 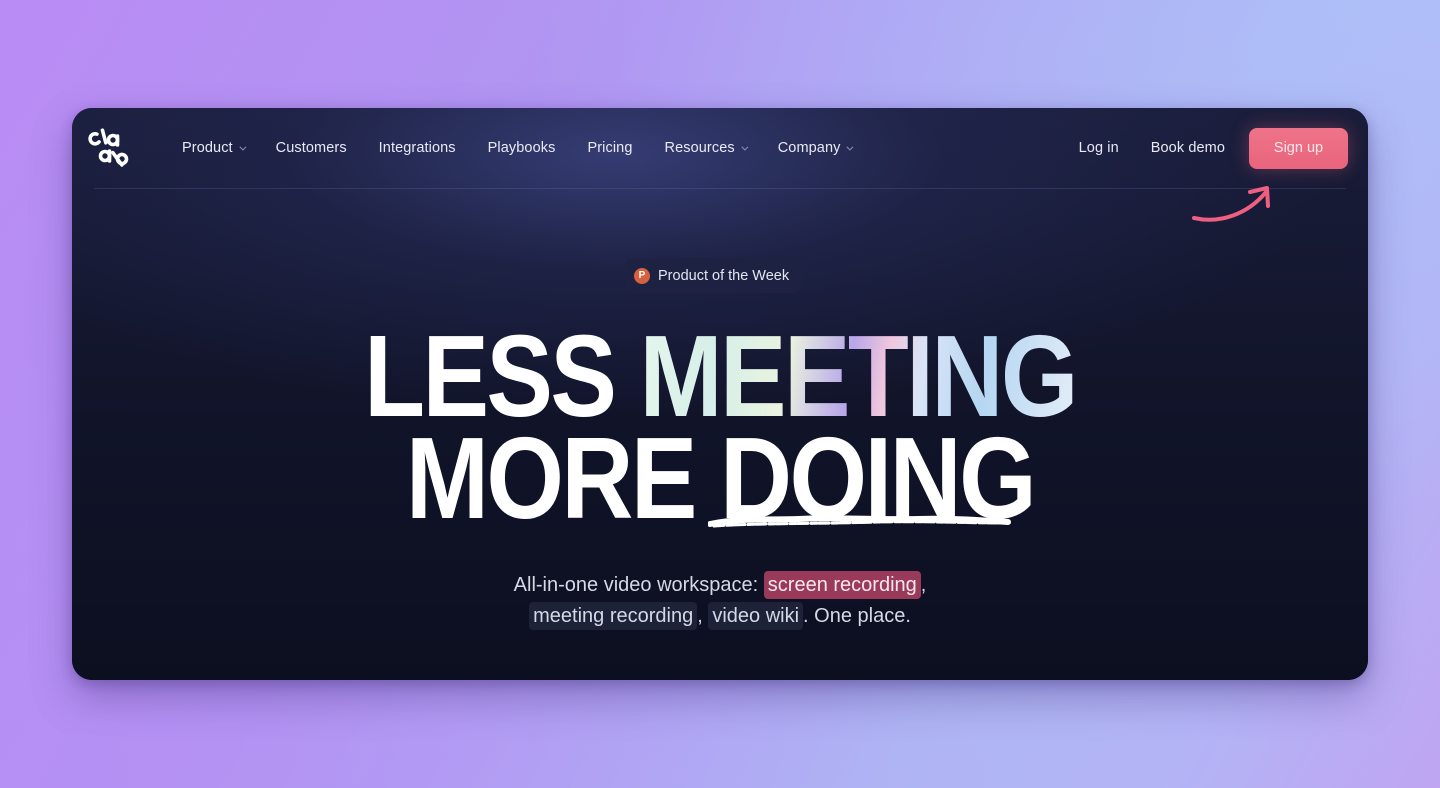 I want to click on subtitle-prefix: All-in-one video workspace:, so click(x=638, y=585).